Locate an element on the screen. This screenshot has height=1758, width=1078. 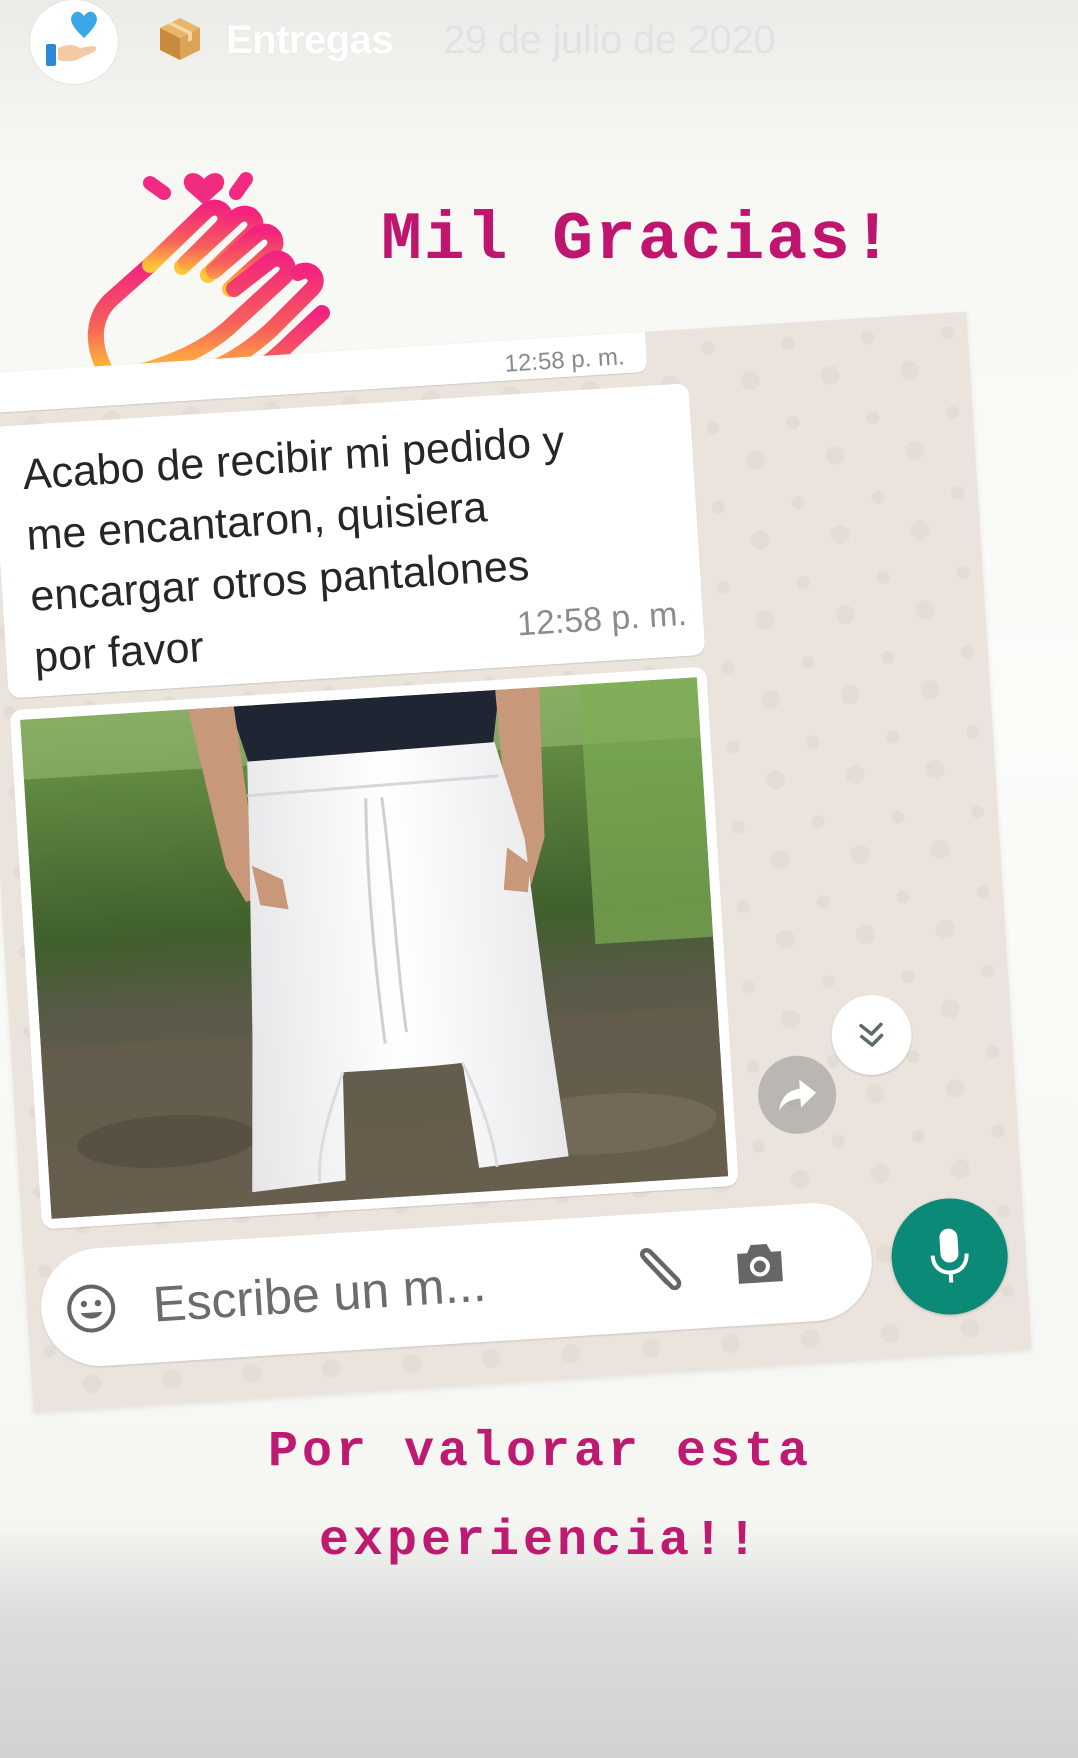
microphone-icon is located at coordinates (949, 1255).